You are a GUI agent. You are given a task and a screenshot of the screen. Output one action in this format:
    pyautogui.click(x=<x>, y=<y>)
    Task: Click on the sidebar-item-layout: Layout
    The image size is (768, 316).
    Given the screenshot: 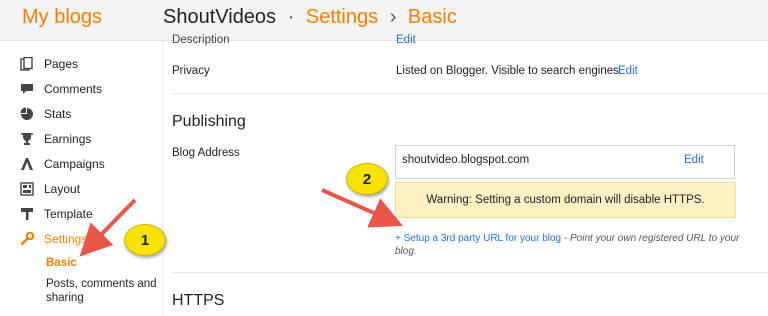 What is the action you would take?
    pyautogui.click(x=50, y=189)
    